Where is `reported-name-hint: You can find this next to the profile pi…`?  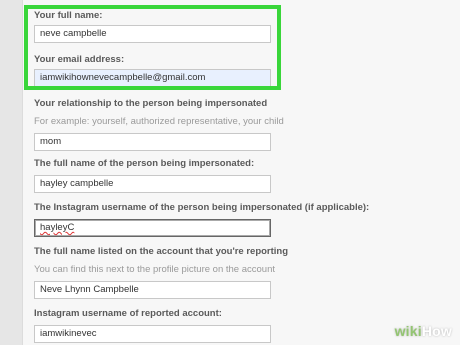
reported-name-hint: You can find this next to the profile pi… is located at coordinates (155, 269).